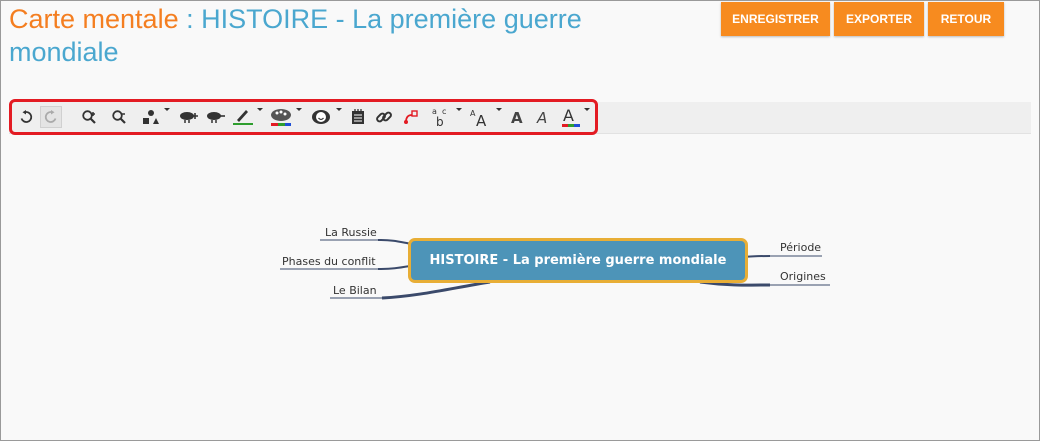 This screenshot has height=441, width=1040. What do you see at coordinates (803, 276) in the screenshot?
I see `topic-origines: Origines` at bounding box center [803, 276].